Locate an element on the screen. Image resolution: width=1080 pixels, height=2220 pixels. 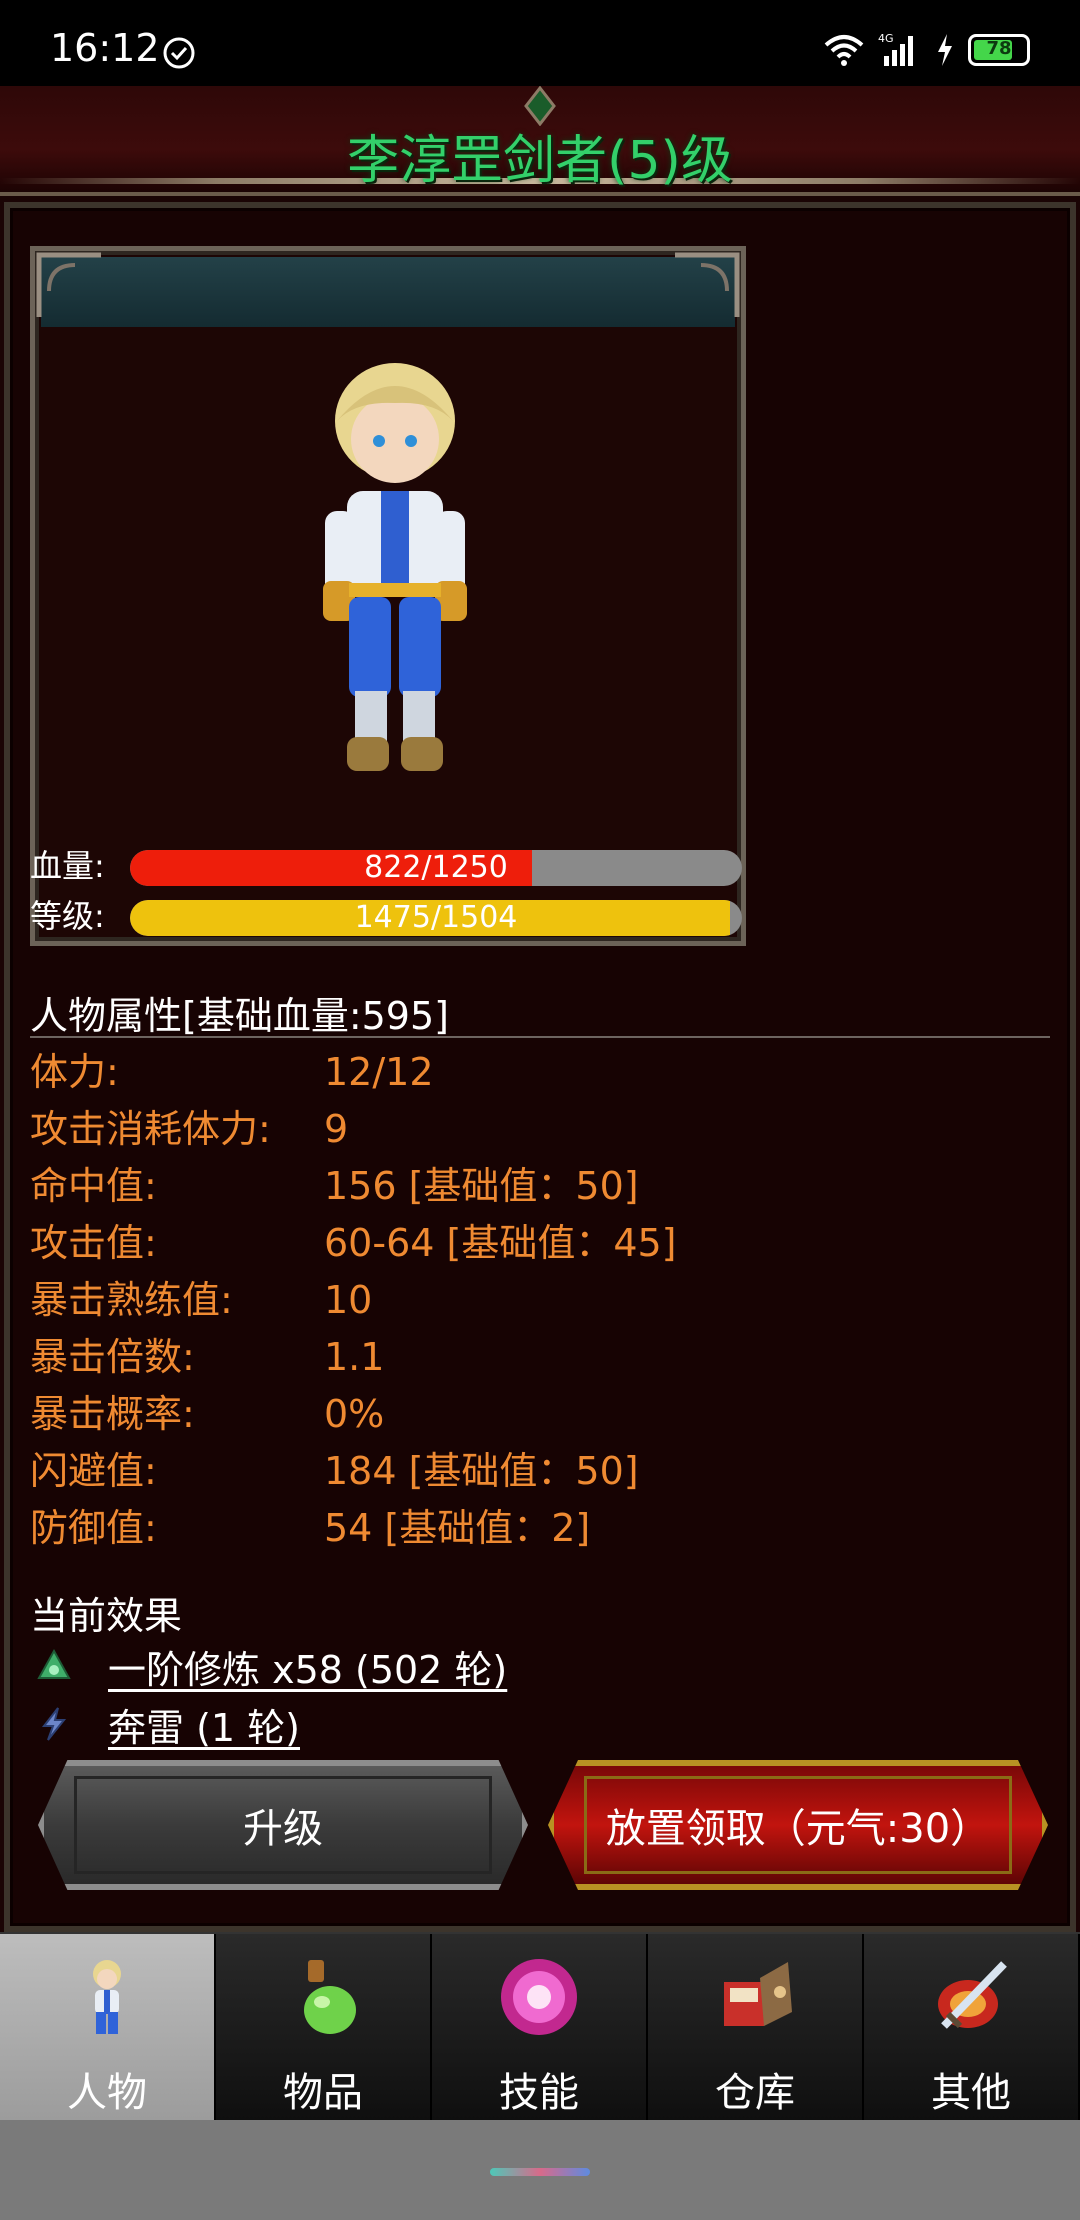
attribute-row: 体力: 12/12 is located at coordinates (540, 1072).